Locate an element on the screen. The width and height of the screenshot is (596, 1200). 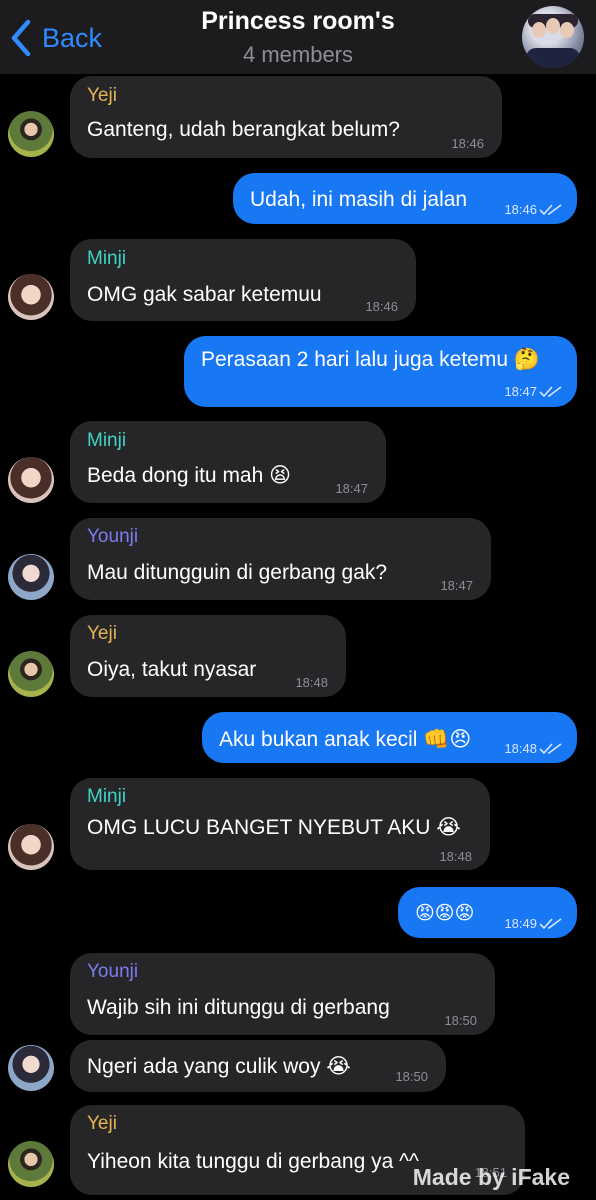
message-text: Mau ditungguin di gerbang gak? is located at coordinates (237, 572).